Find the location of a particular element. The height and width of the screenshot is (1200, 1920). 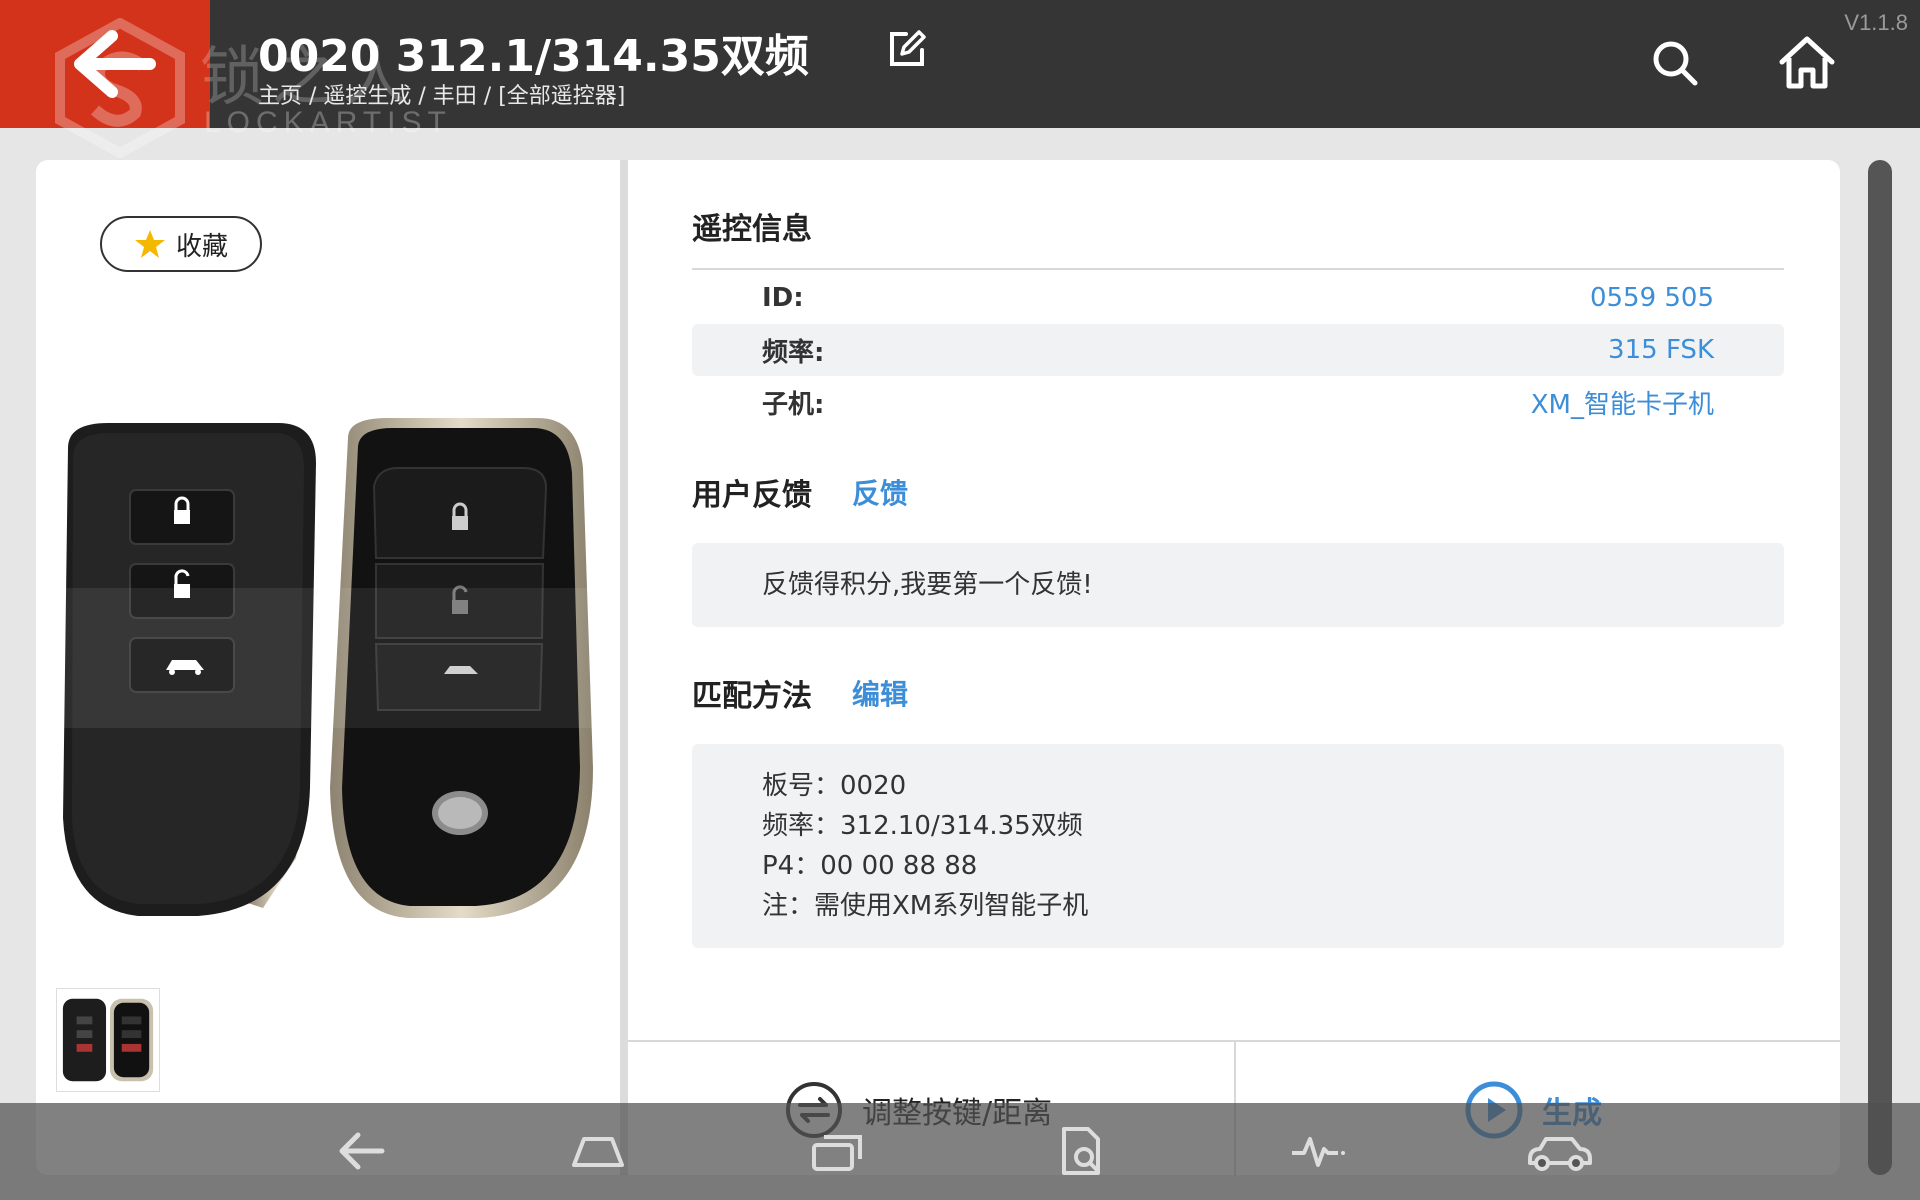

nav-home-icon is located at coordinates (598, 1151).